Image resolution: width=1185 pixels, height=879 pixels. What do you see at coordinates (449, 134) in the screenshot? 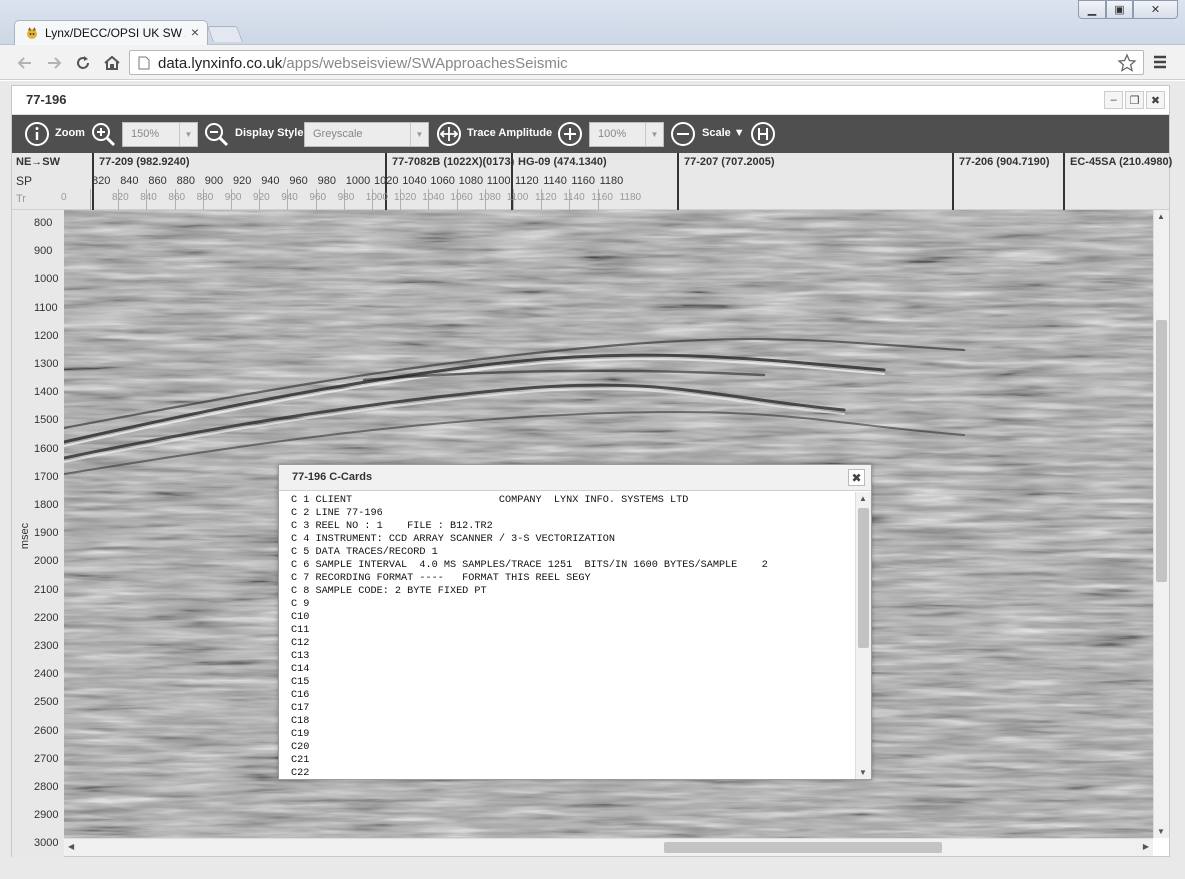
I see `horizontal-stretch-icon` at bounding box center [449, 134].